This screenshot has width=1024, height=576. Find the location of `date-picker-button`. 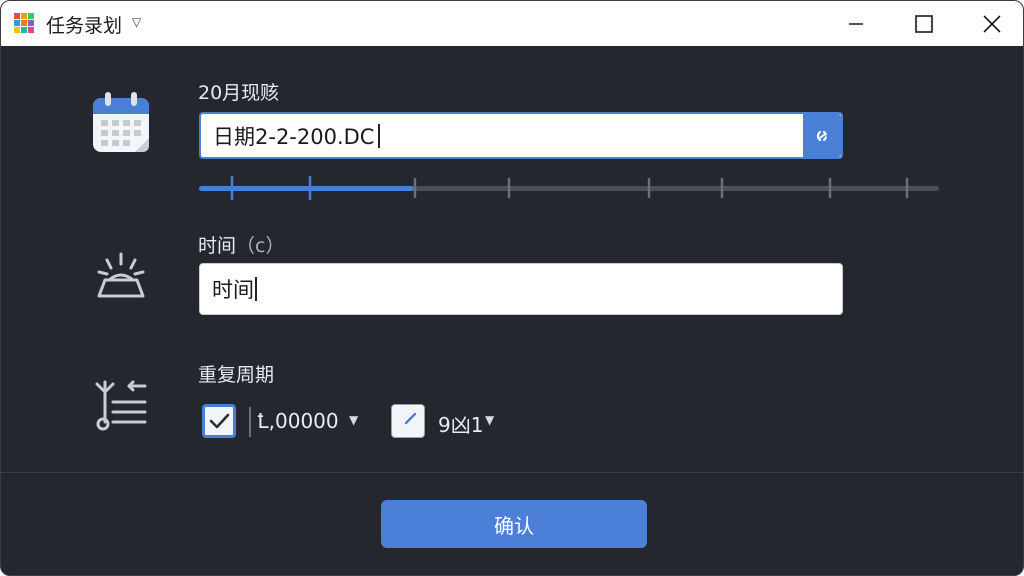

date-picker-button is located at coordinates (822, 135).